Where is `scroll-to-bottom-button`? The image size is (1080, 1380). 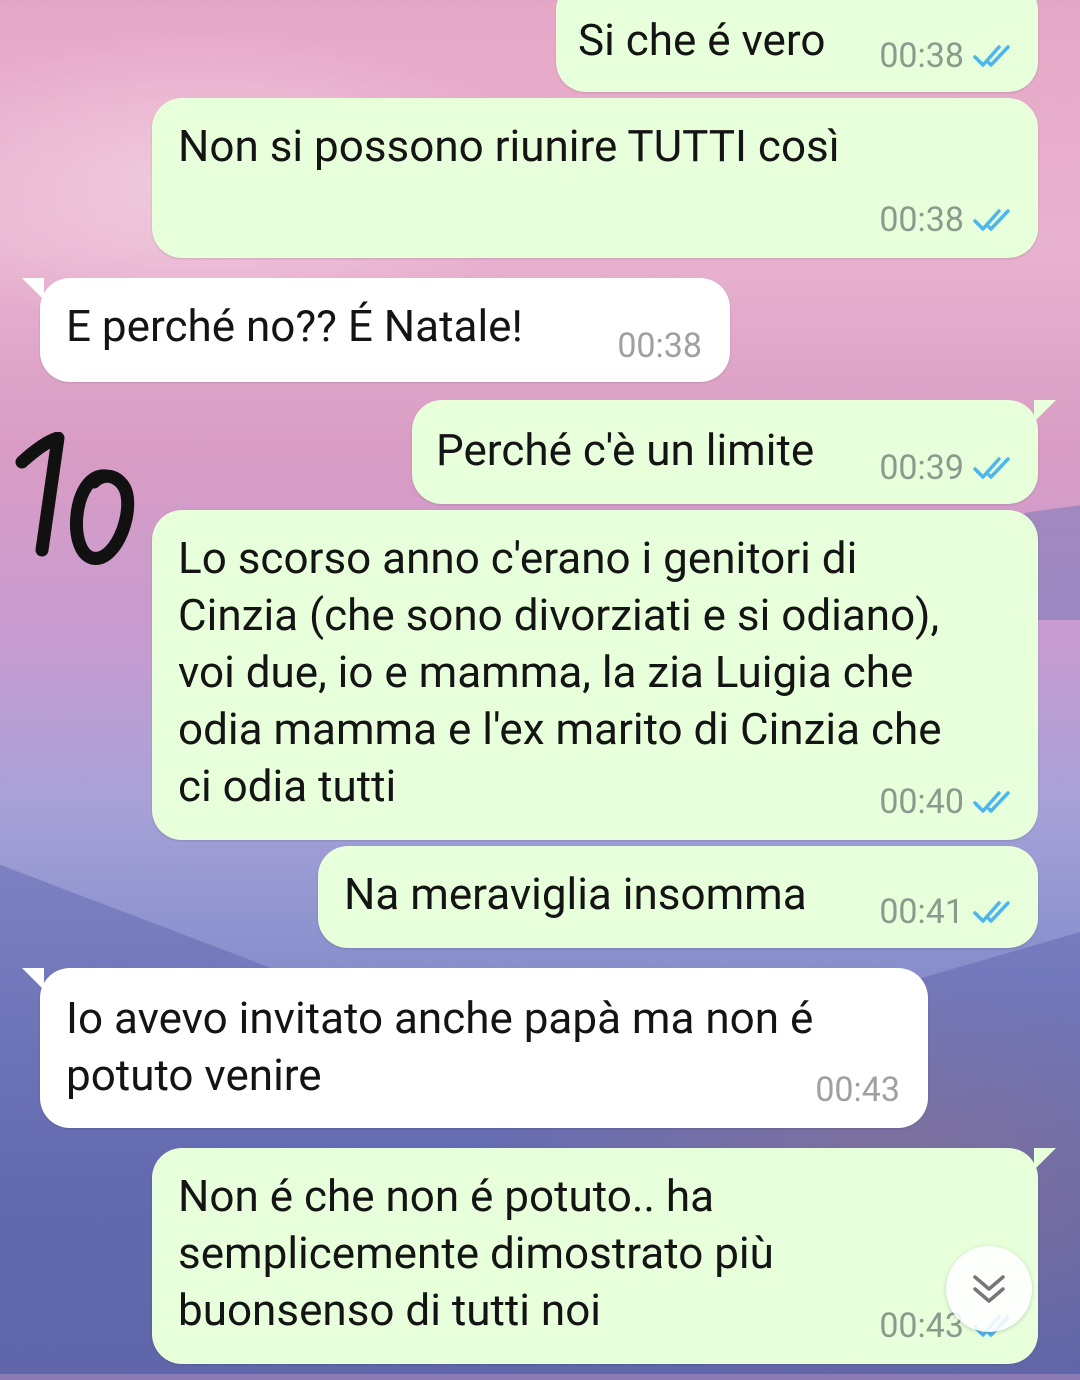 scroll-to-bottom-button is located at coordinates (989, 1289).